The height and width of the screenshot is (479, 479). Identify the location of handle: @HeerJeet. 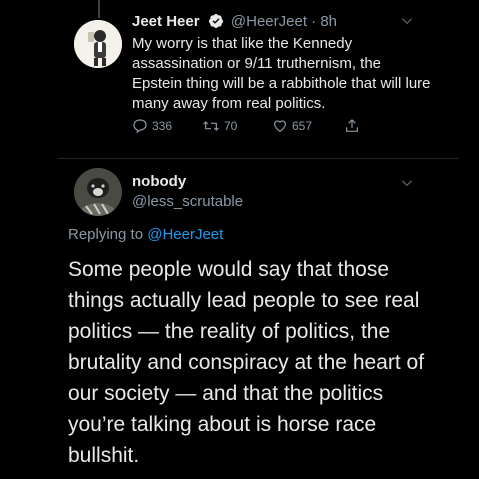
(269, 21).